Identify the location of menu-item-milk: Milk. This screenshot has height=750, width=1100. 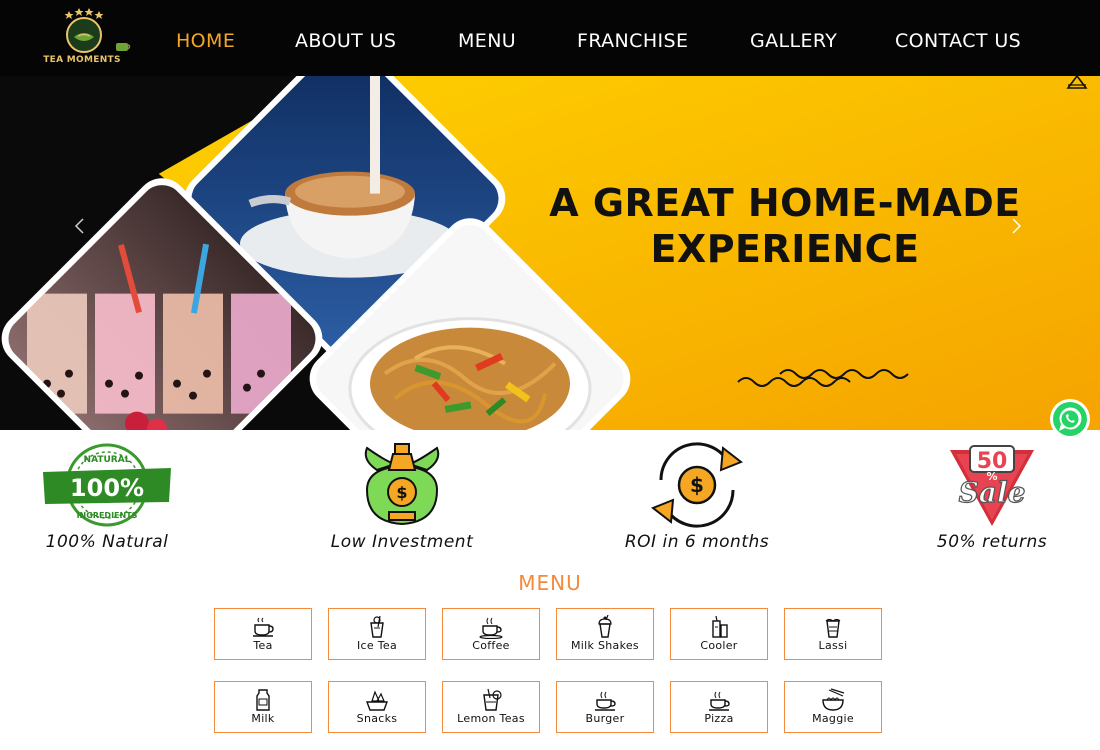
(263, 707).